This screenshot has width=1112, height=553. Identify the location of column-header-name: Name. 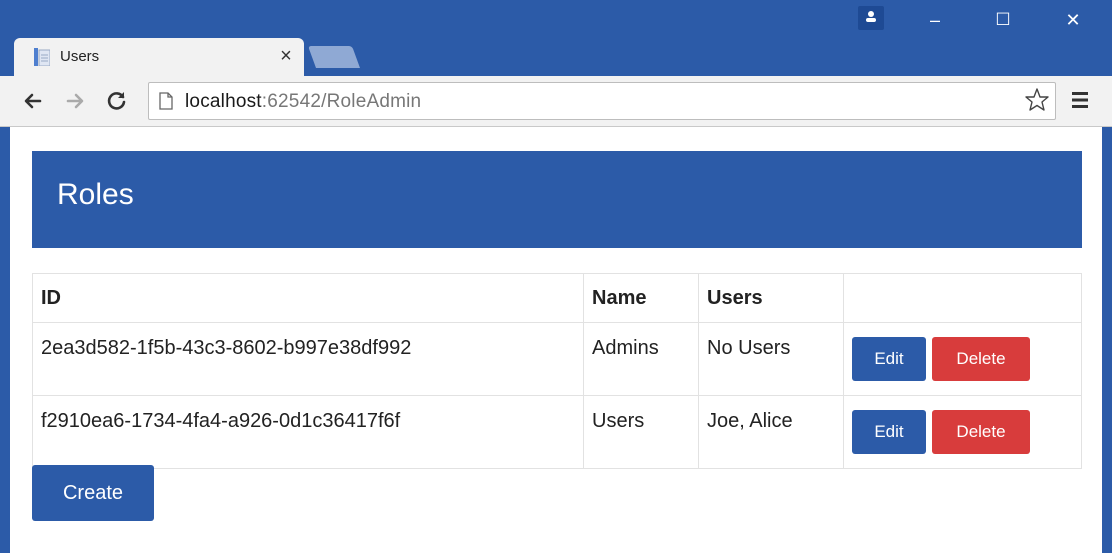
(641, 298).